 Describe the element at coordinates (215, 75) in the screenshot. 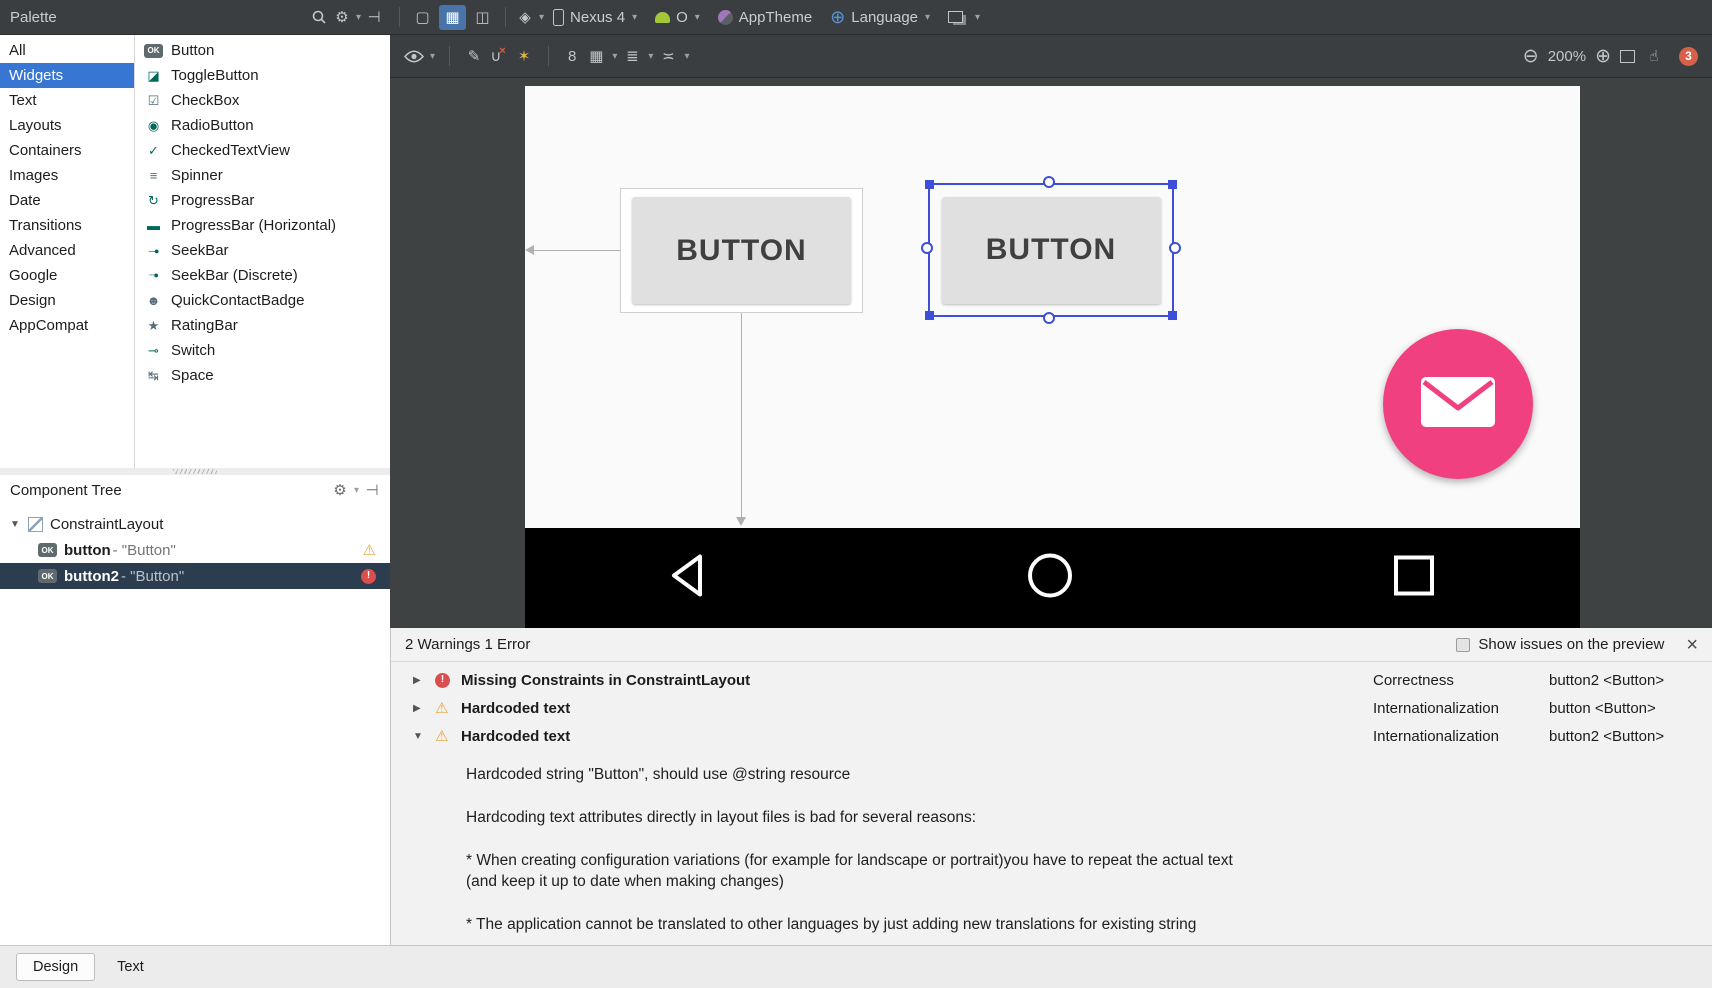

I see `palette-item-label: ToggleButton` at that location.